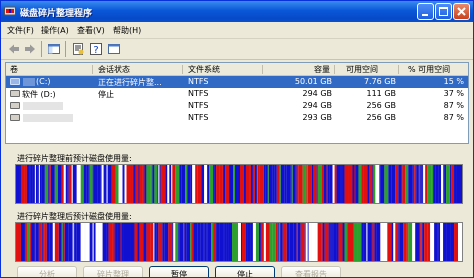 Image resolution: width=474 pixels, height=278 pixels. Describe the element at coordinates (204, 69) in the screenshot. I see `column-file-system: 文件系统` at that location.